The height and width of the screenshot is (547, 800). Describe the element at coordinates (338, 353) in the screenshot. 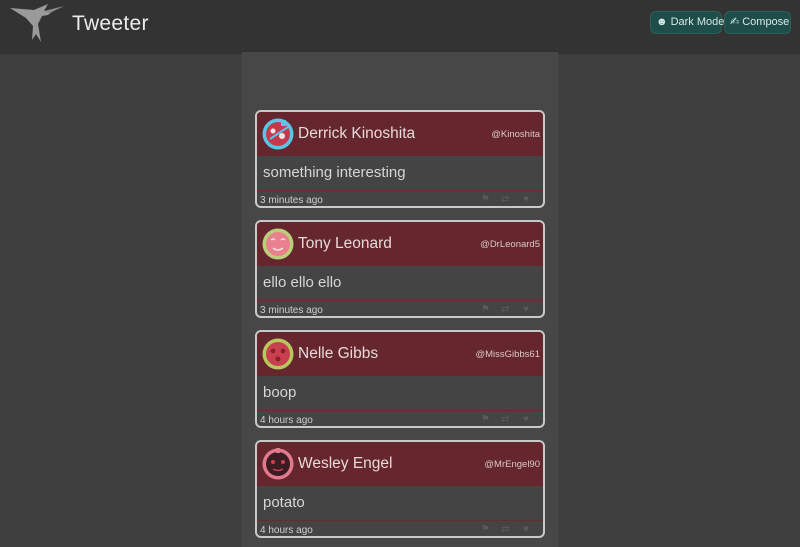

I see `tweet-author-name: Nelle Gibbs` at that location.